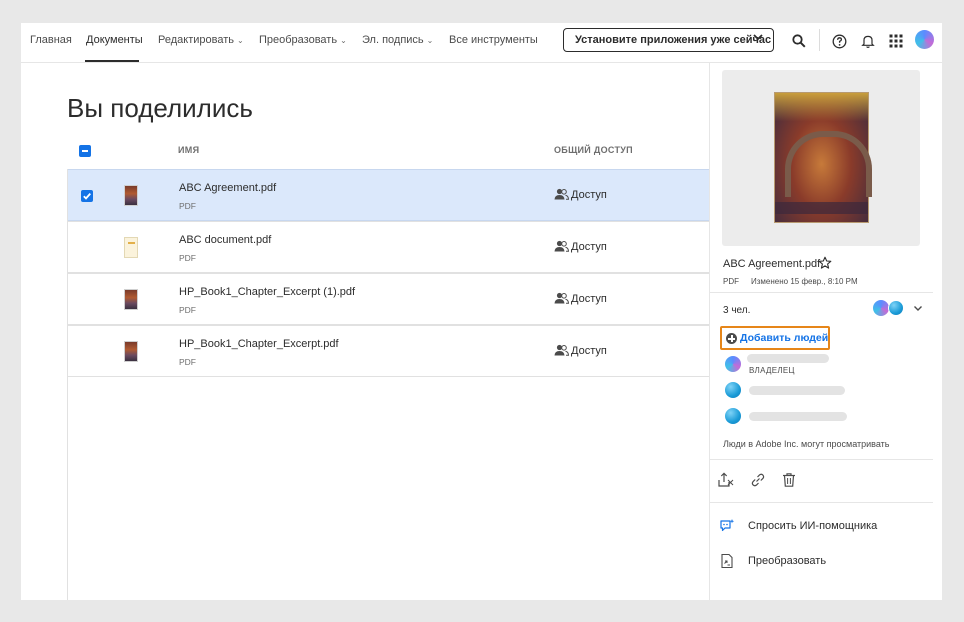 The width and height of the screenshot is (964, 622). I want to click on file-name: HP_Book1_Chapter_Excerpt (1).pdf, so click(267, 292).